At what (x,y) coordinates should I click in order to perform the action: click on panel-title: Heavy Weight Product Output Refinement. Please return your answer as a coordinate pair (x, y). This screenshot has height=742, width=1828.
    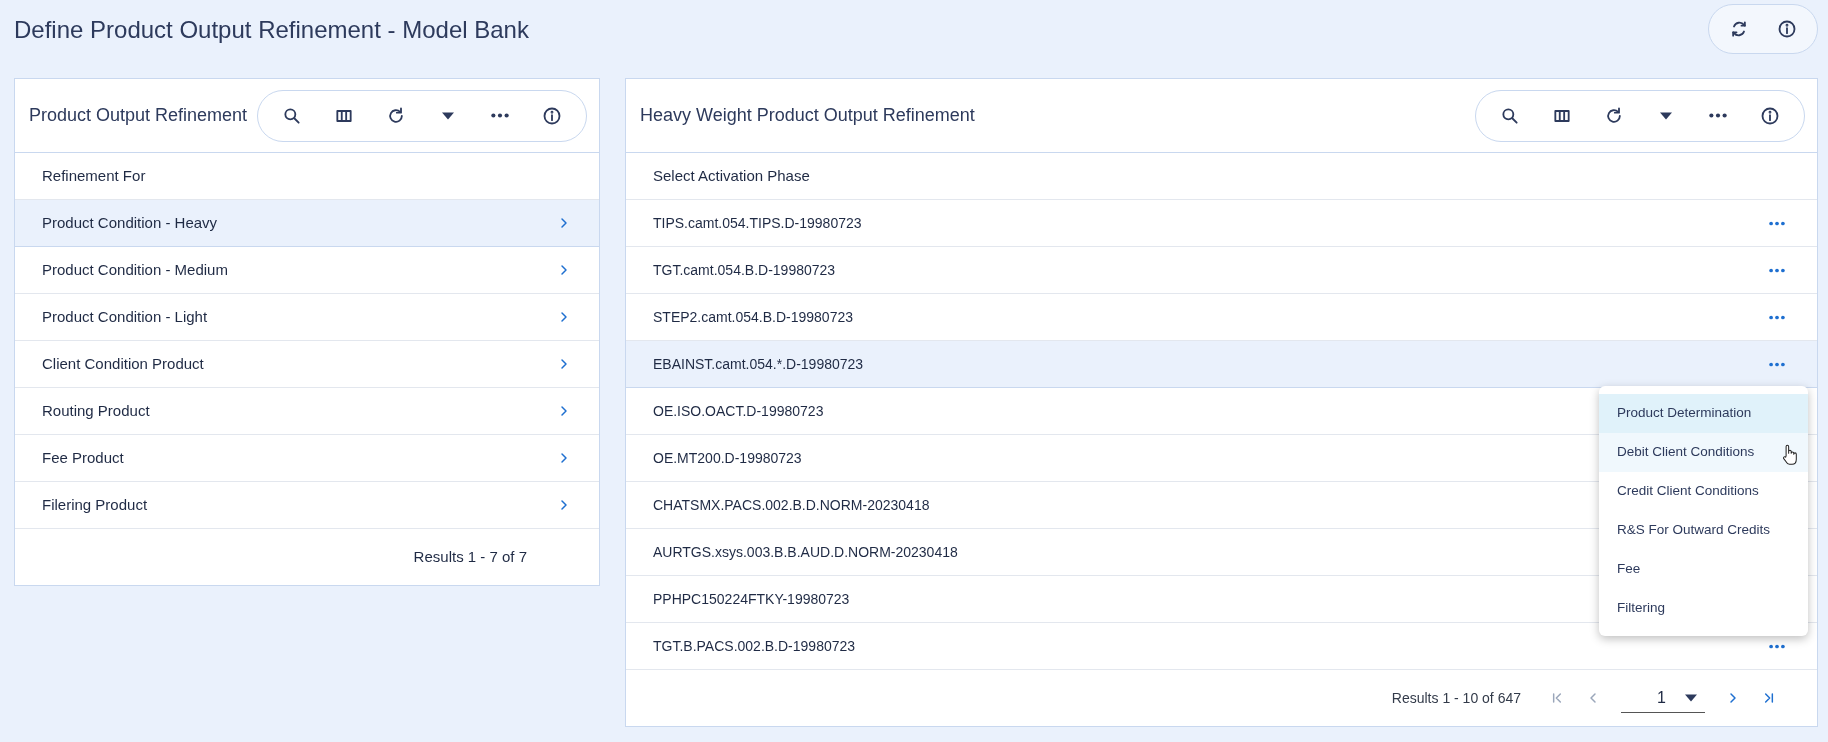
    Looking at the image, I should click on (807, 115).